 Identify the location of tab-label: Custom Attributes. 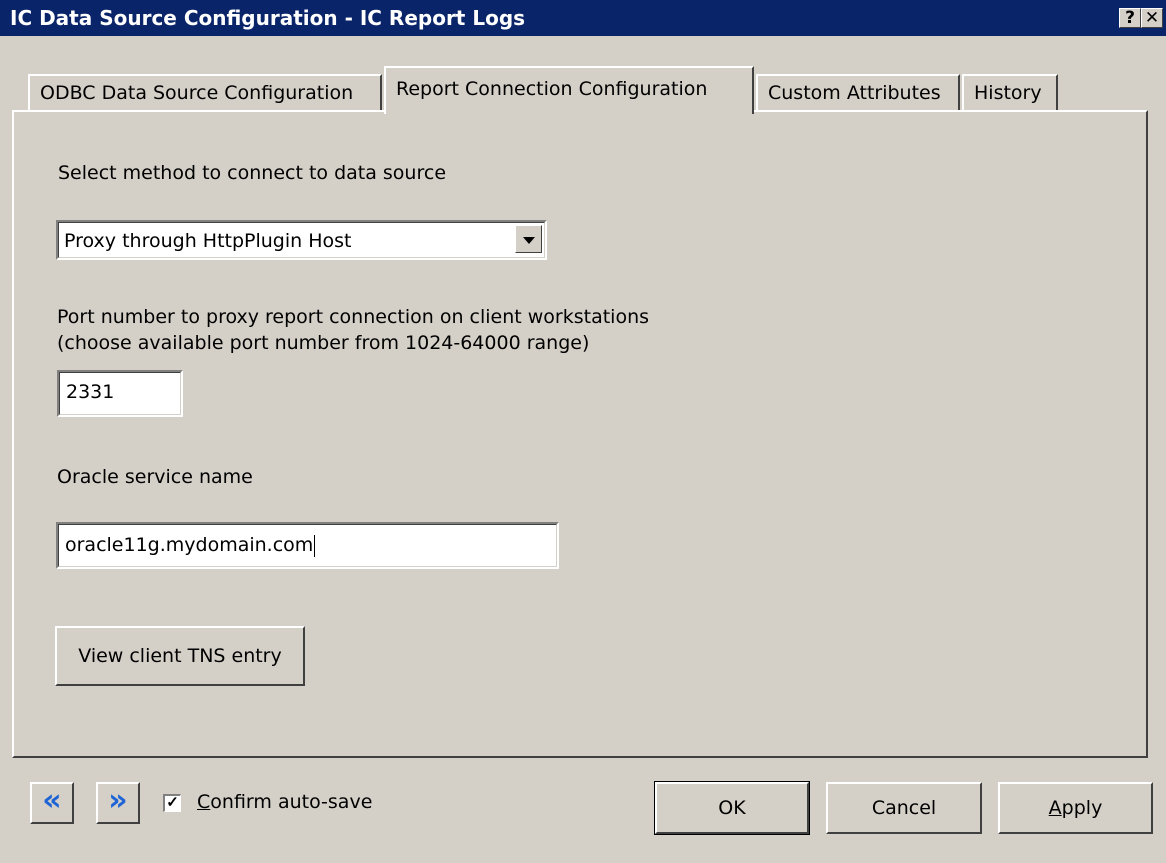
(854, 93).